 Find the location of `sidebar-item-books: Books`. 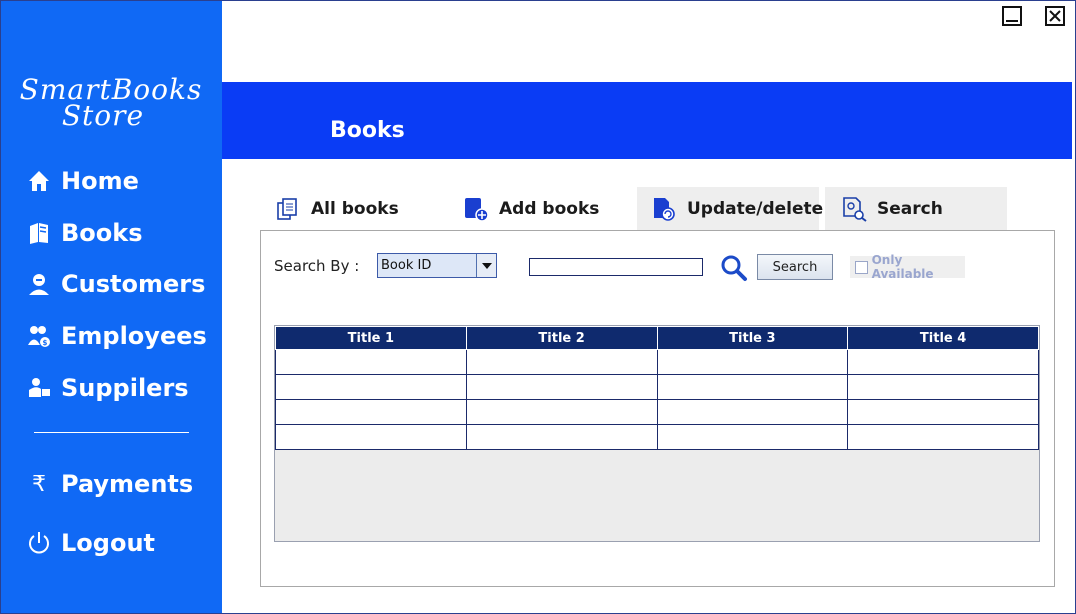

sidebar-item-books: Books is located at coordinates (84, 233).